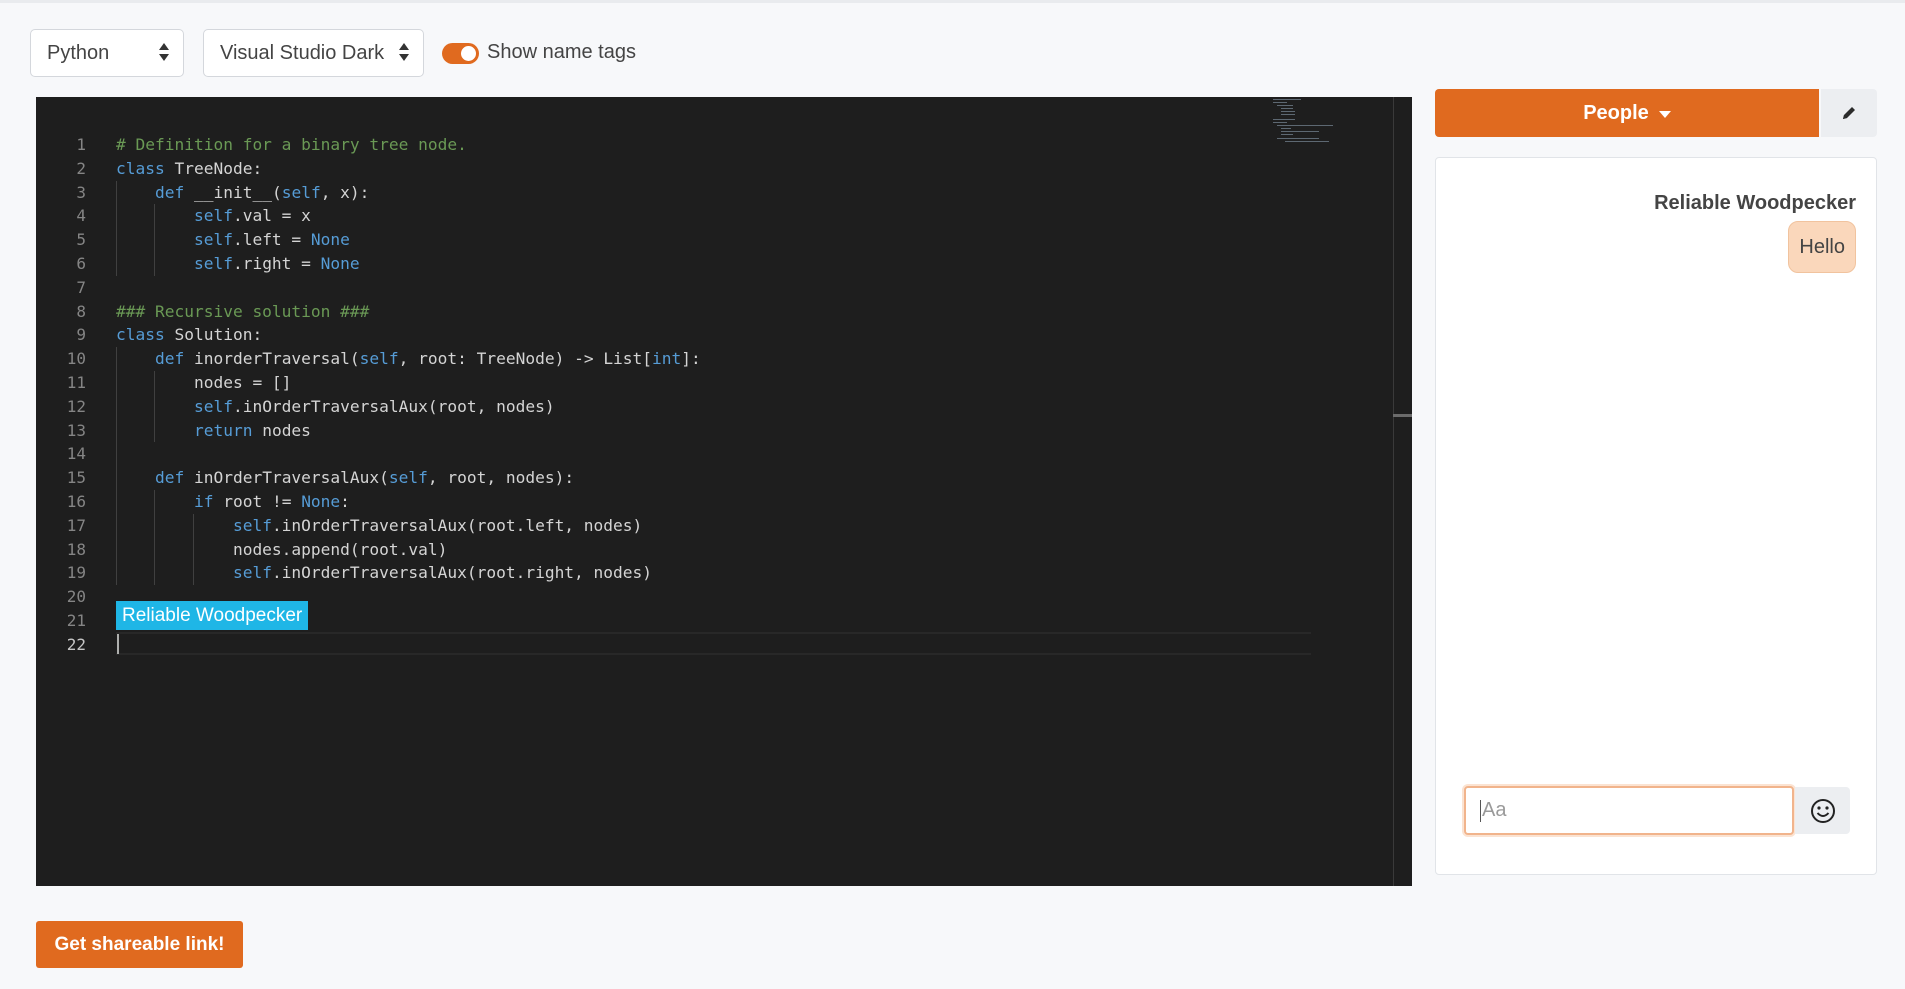 The image size is (1905, 989). Describe the element at coordinates (711, 216) in the screenshot. I see `code-line: self.val = x` at that location.